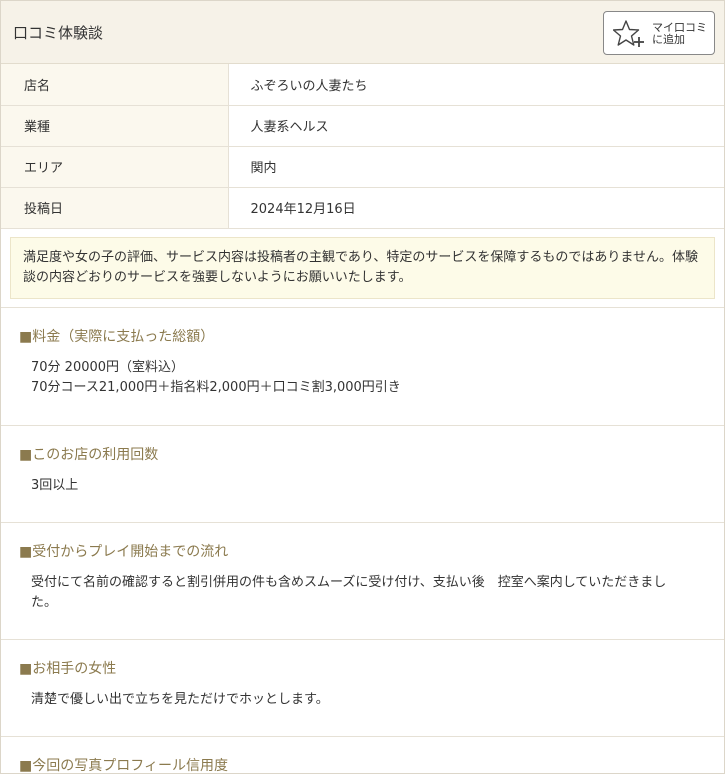 The width and height of the screenshot is (725, 774). I want to click on flow-section-title: ■受付からプレイ開始までの流れ, so click(124, 551).